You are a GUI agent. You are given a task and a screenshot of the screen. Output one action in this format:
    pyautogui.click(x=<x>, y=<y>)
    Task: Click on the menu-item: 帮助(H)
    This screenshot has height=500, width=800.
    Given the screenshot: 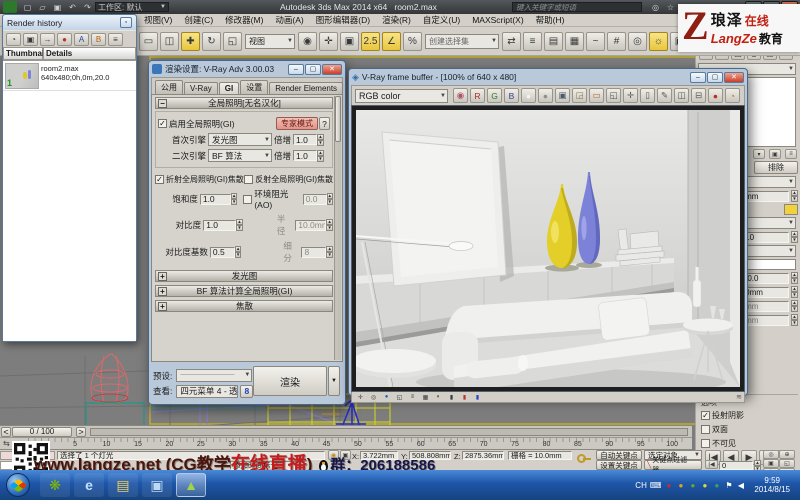 What is the action you would take?
    pyautogui.click(x=550, y=20)
    